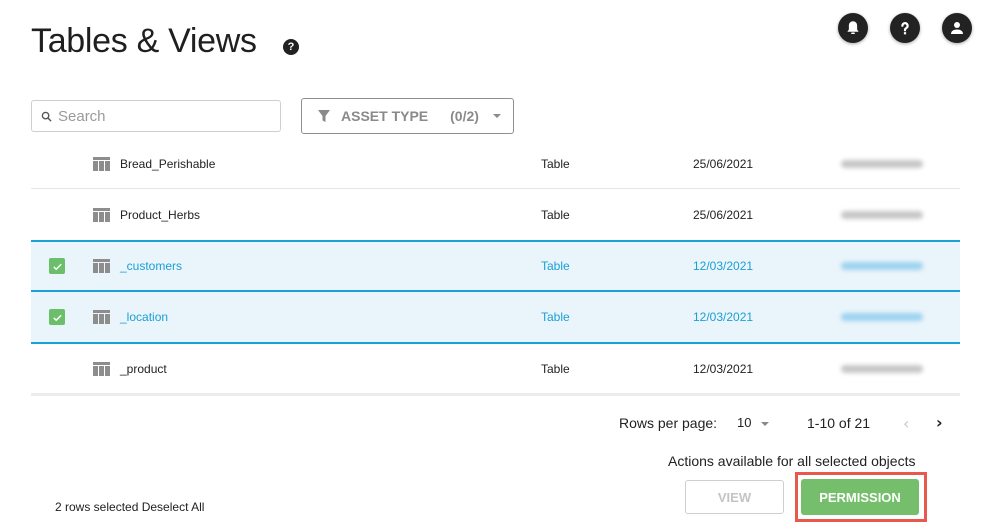 This screenshot has width=1005, height=530. I want to click on row-name: Product_Herbs, so click(160, 215).